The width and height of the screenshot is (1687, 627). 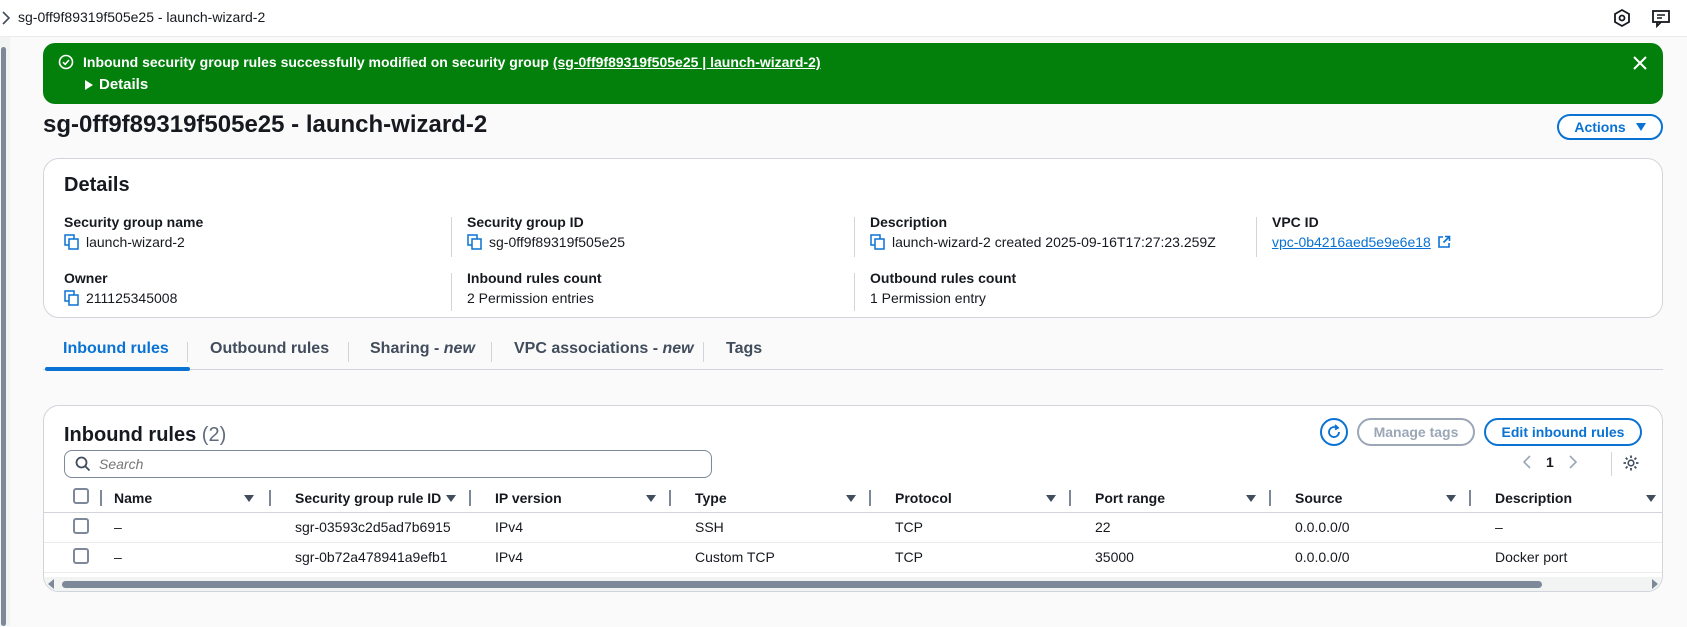 I want to click on refresh-button, so click(x=1334, y=432).